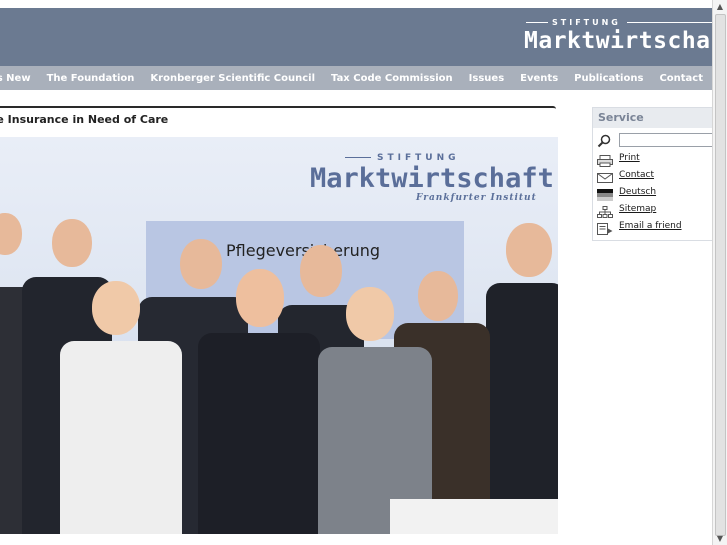 Image resolution: width=727 pixels, height=545 pixels. I want to click on service-link-sitemap: Sitemap, so click(626, 210).